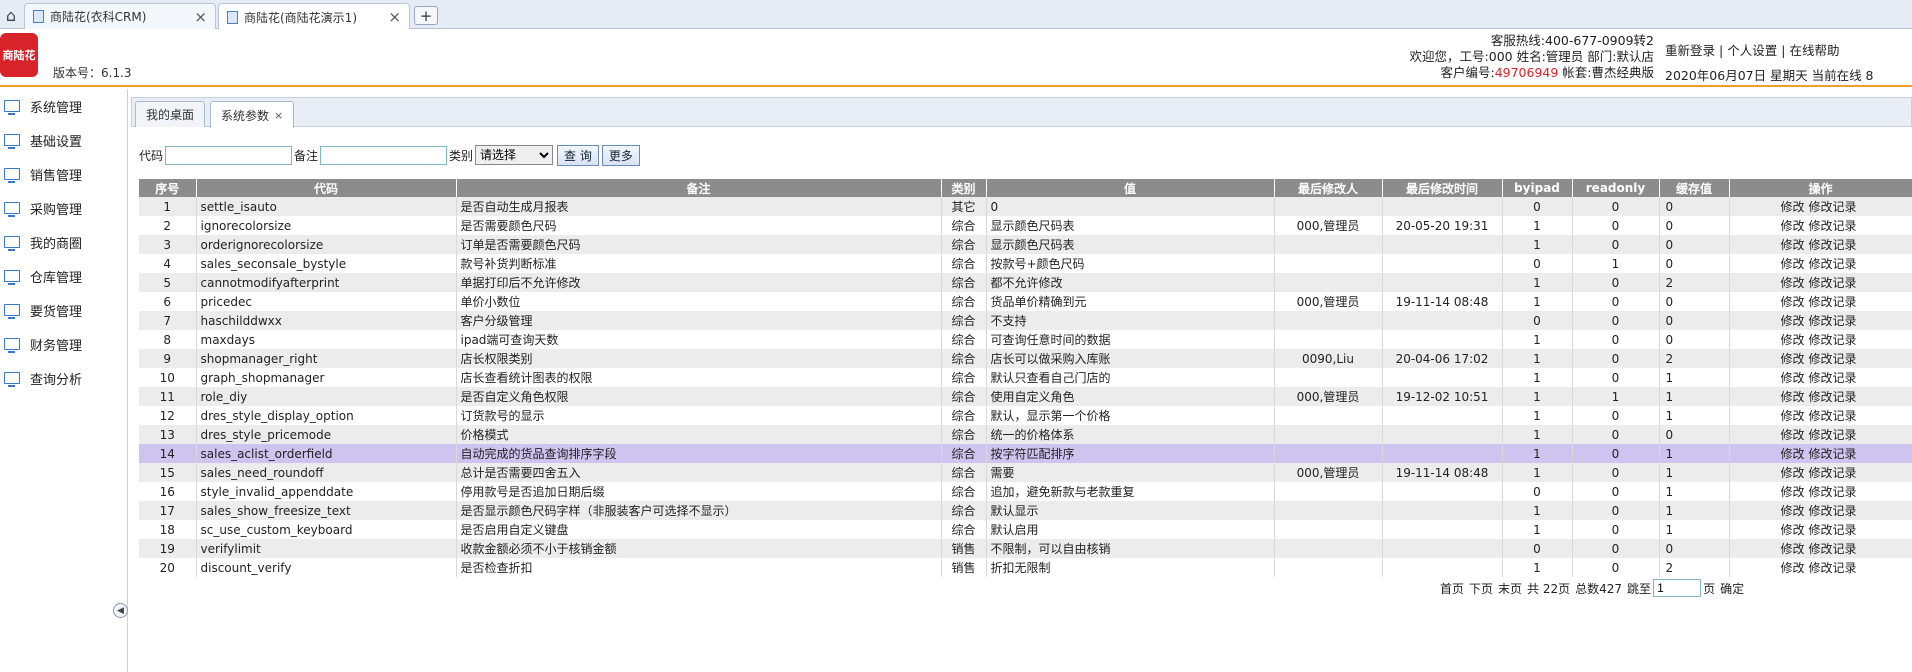 This screenshot has height=672, width=1912. What do you see at coordinates (1130, 188) in the screenshot?
I see `column-header: 值` at bounding box center [1130, 188].